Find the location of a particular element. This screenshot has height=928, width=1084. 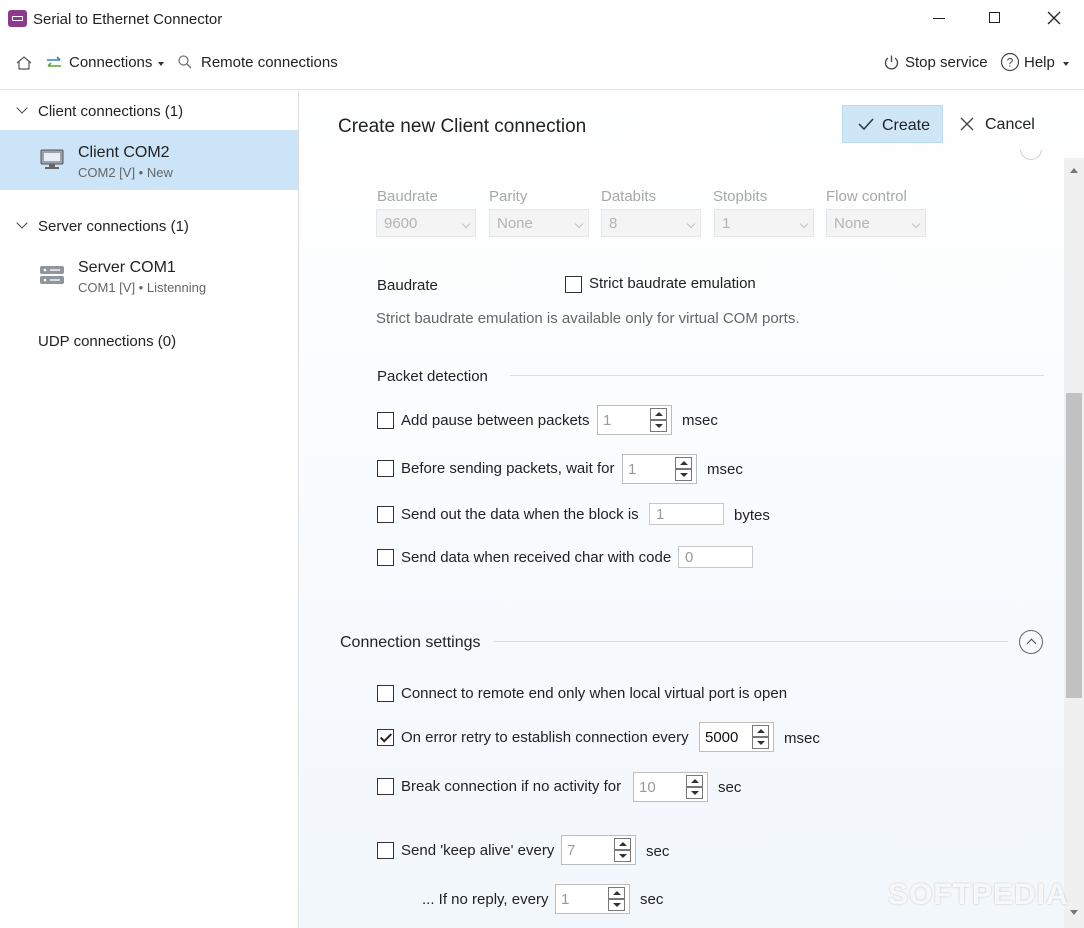

break-connection-label: Break connection if no activity for is located at coordinates (511, 786).